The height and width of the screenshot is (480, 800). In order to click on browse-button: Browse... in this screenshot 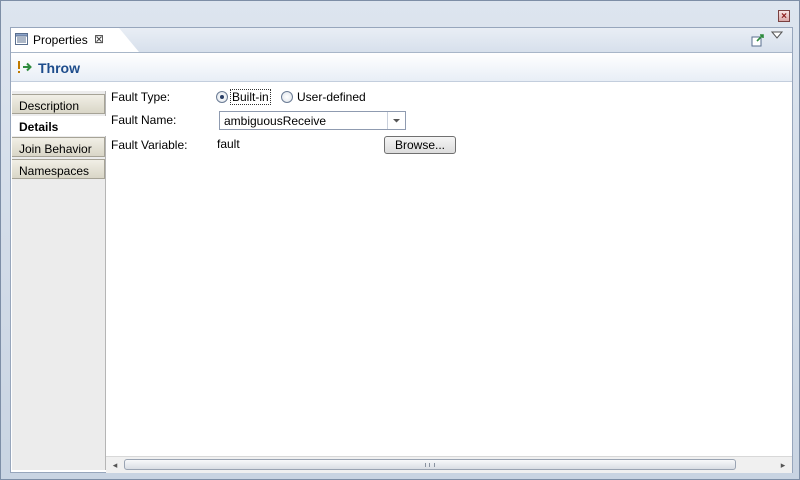, I will do `click(420, 145)`.